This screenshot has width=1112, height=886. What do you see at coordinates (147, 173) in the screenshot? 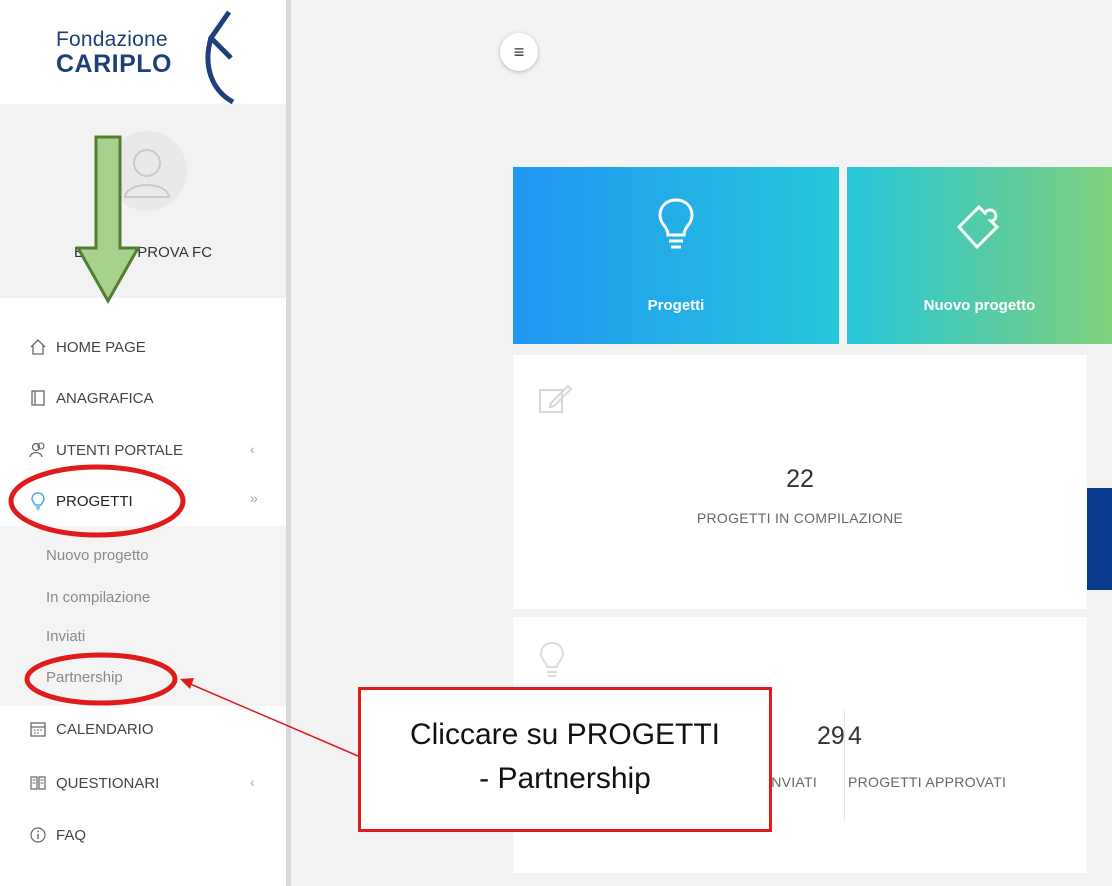
I see `user-icon` at bounding box center [147, 173].